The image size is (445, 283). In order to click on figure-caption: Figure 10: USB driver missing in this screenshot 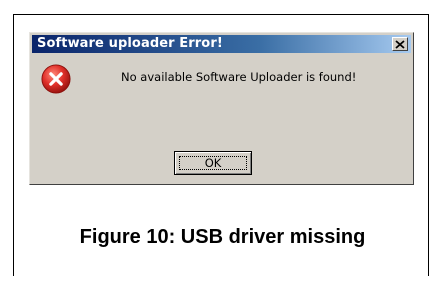, I will do `click(222, 237)`.